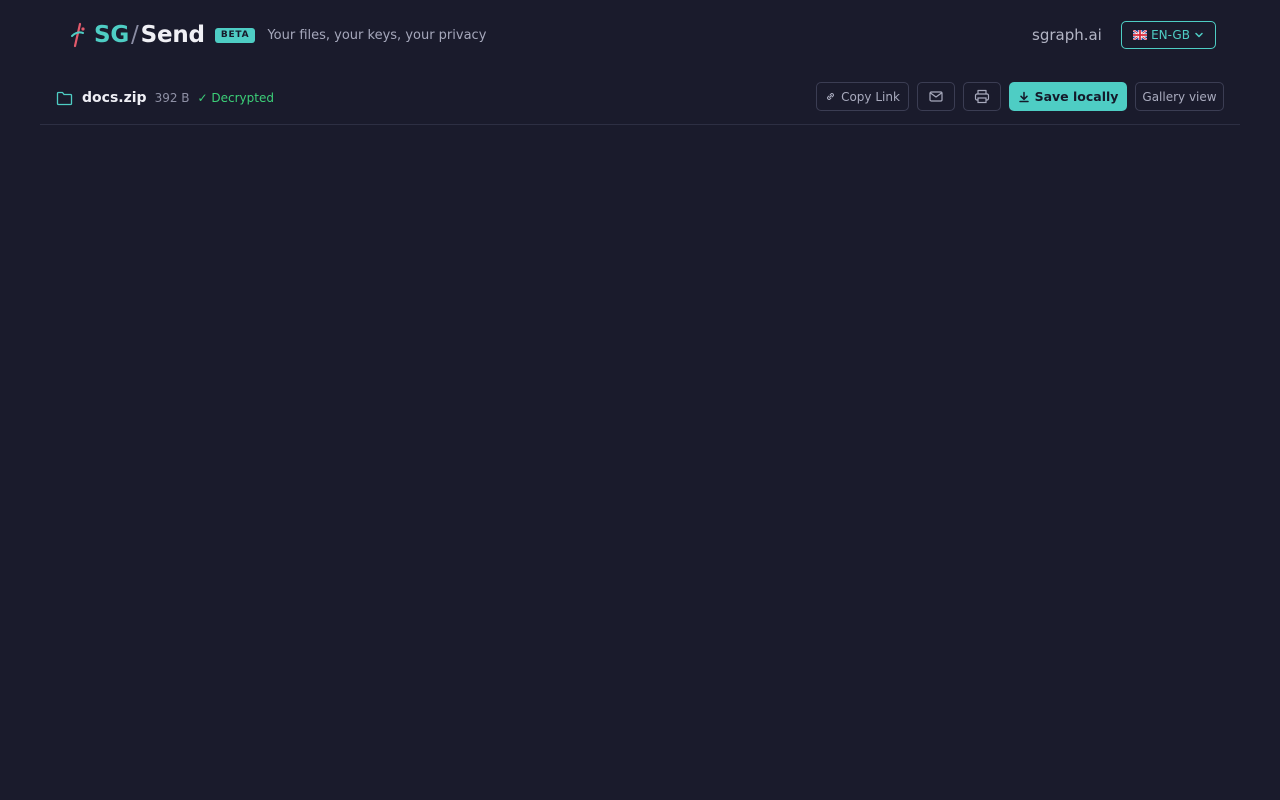  Describe the element at coordinates (1076, 96) in the screenshot. I see `save-locally-label: Save locally` at that location.